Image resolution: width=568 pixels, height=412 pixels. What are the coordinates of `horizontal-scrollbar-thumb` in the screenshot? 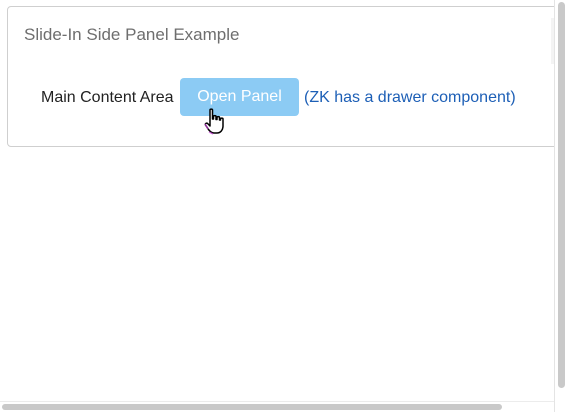 It's located at (252, 407).